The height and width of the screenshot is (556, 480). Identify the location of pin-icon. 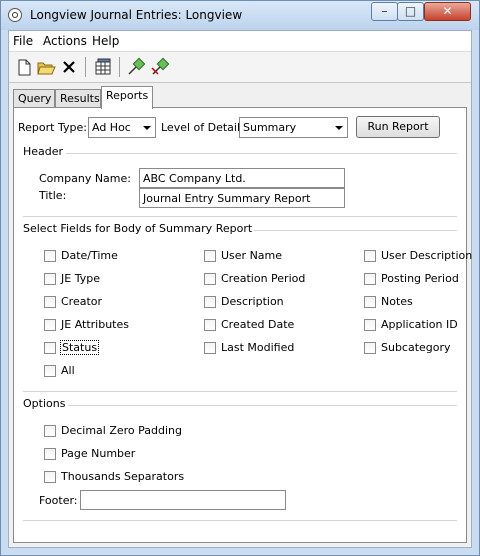
(136, 67).